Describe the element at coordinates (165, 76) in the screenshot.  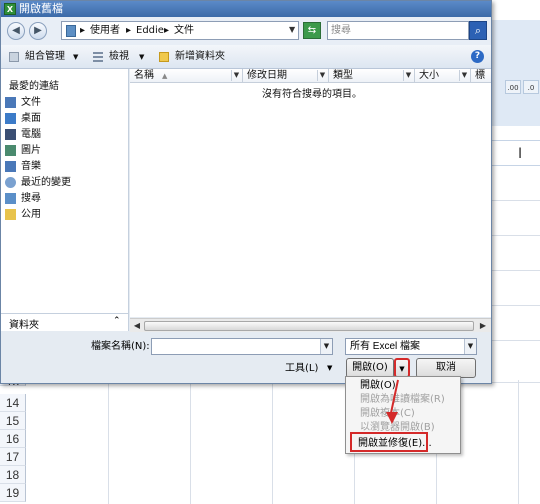
I see `sort-ascending-icon: ▲` at that location.